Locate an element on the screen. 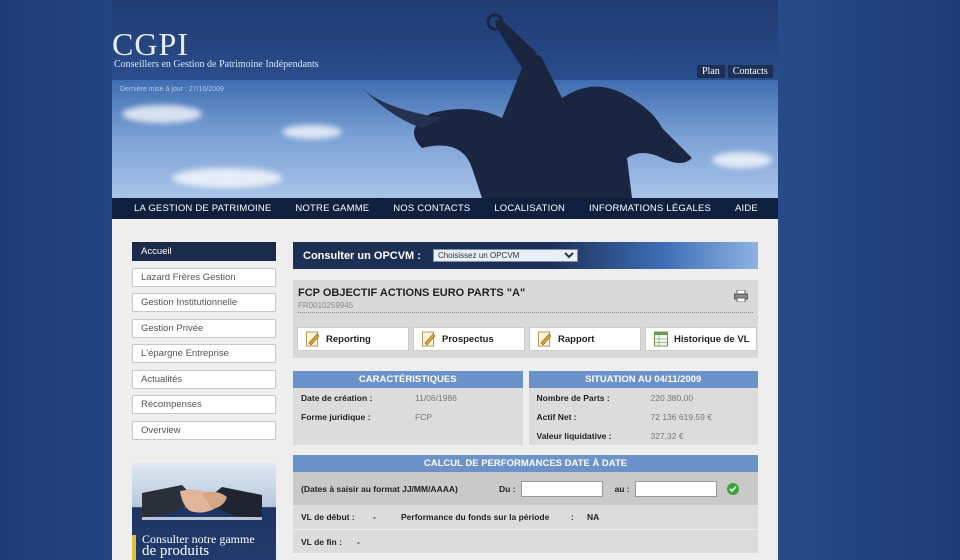  table-row-empty is located at coordinates (408, 435).